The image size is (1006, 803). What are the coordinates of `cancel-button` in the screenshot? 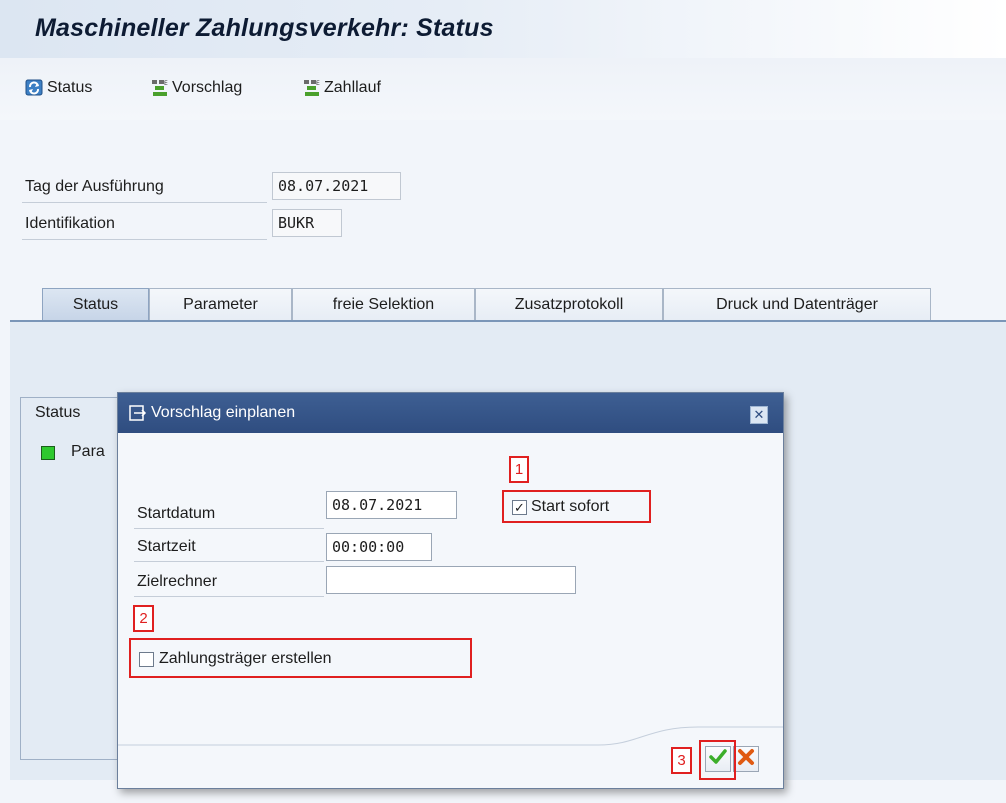 It's located at (746, 759).